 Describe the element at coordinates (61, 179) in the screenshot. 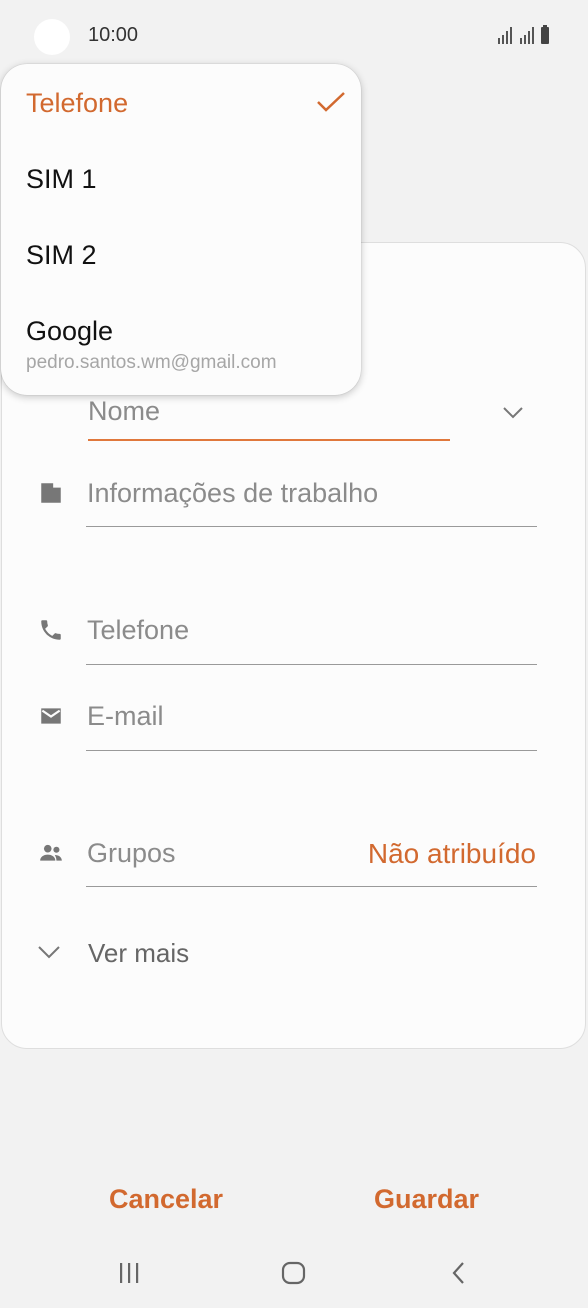

I see `dropdown-item-sim1: SIM 1` at that location.